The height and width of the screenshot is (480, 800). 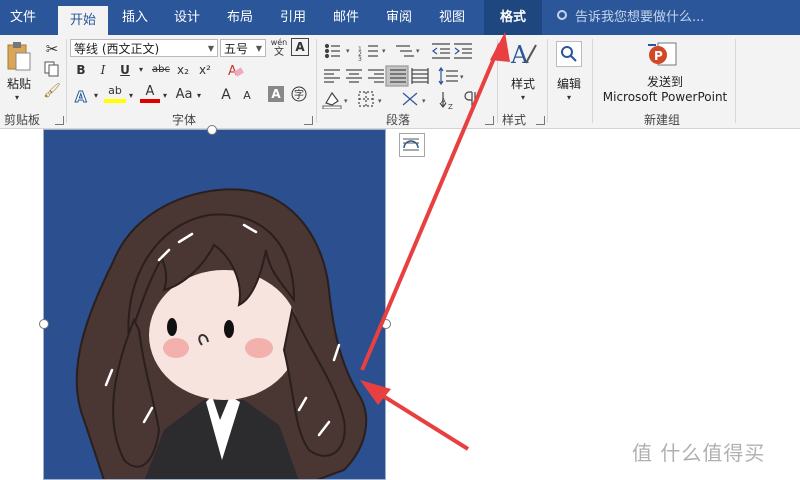 I want to click on arrow-line-to-picture, so click(x=420, y=419).